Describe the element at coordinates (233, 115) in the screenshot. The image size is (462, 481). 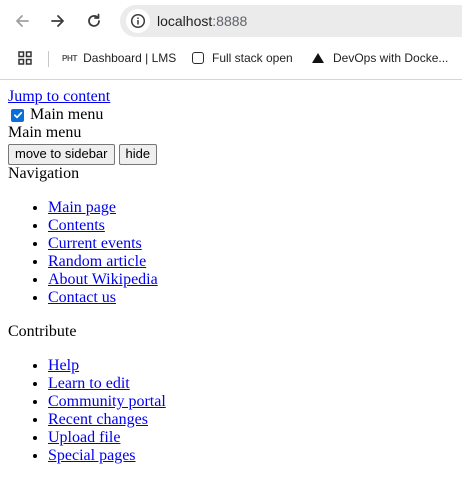
I see `main-menu-toggle: Main menu` at that location.